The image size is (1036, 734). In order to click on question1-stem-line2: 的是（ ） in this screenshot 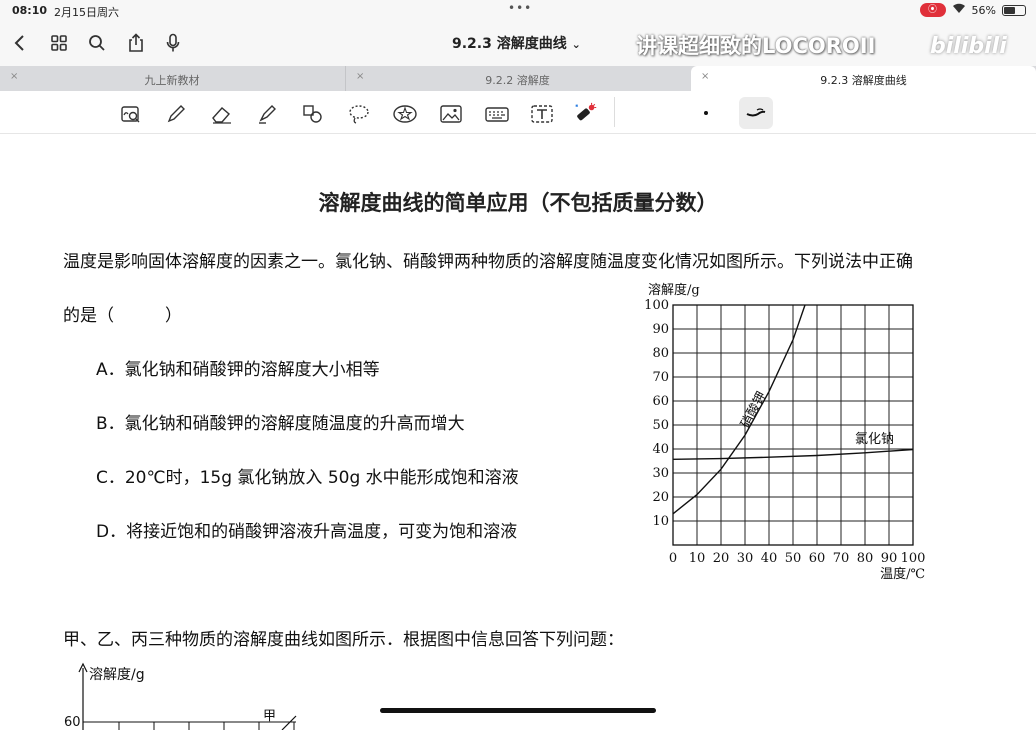, I will do `click(122, 316)`.